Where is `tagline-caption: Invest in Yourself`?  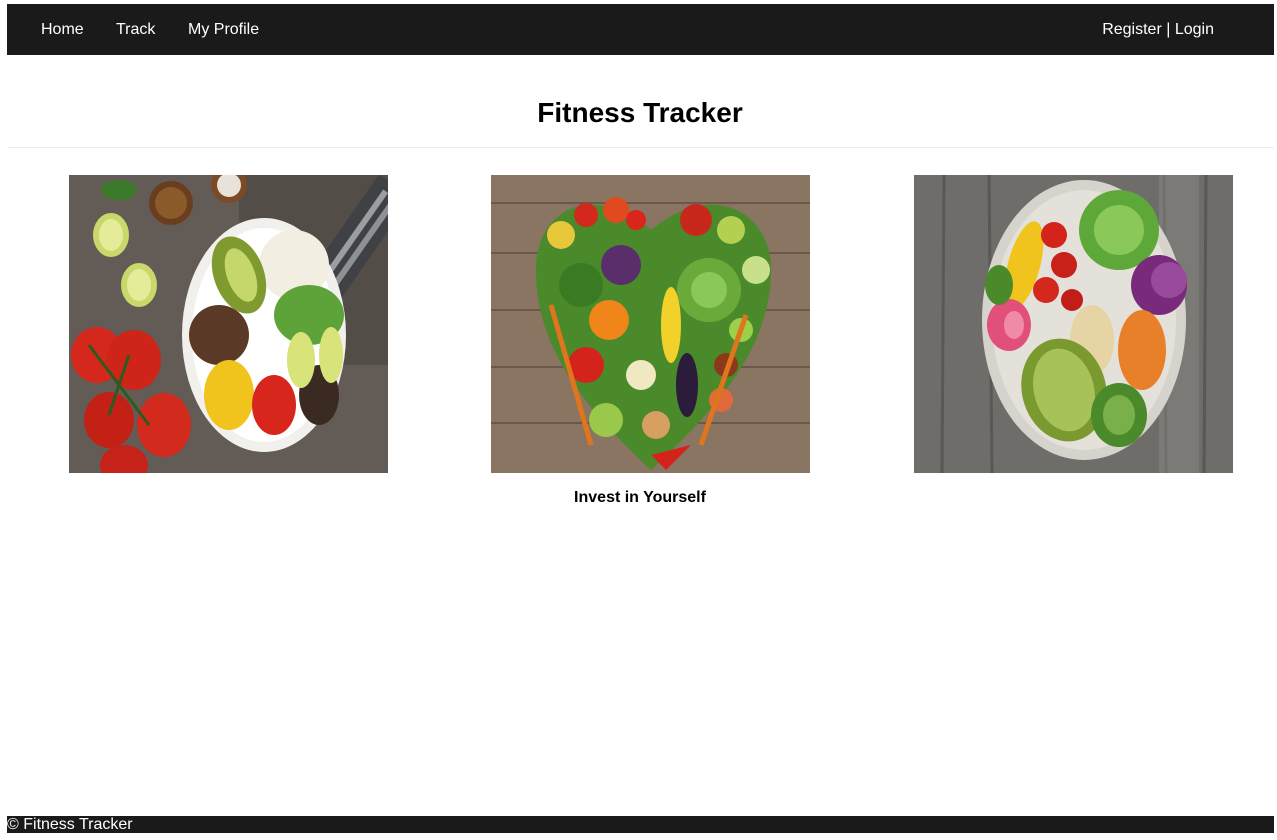 tagline-caption: Invest in Yourself is located at coordinates (640, 497).